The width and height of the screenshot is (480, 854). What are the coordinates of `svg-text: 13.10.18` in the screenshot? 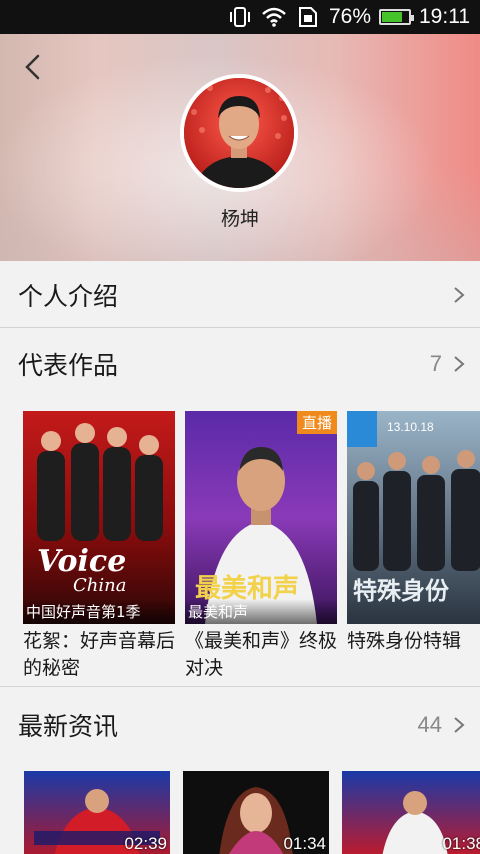 It's located at (410, 427).